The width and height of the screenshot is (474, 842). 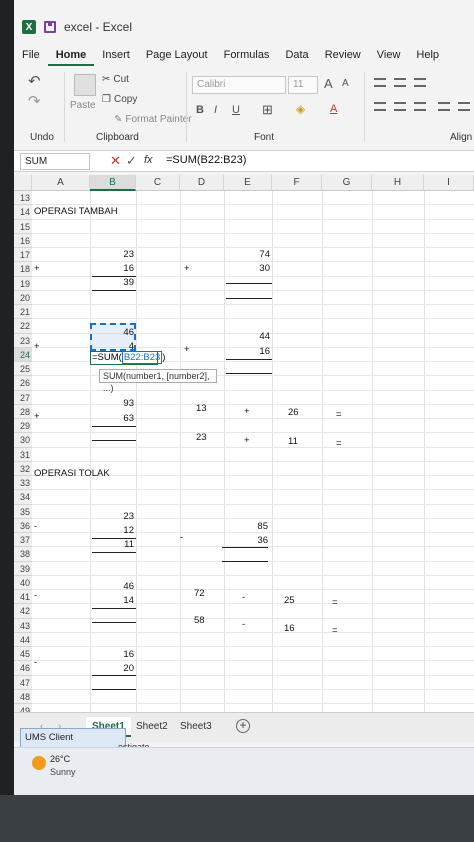 I want to click on row-header-43: 43, so click(x=23, y=625).